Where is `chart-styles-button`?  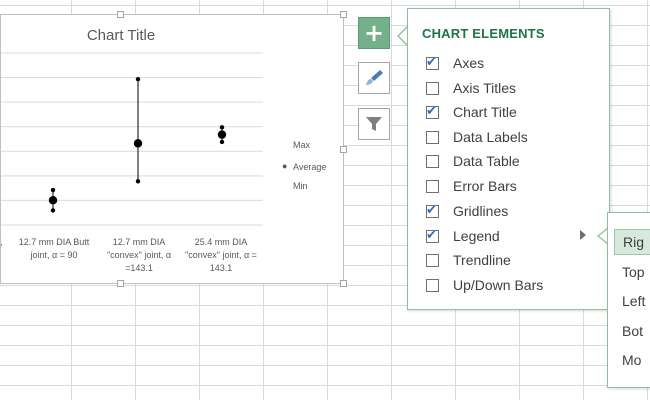
chart-styles-button is located at coordinates (374, 78).